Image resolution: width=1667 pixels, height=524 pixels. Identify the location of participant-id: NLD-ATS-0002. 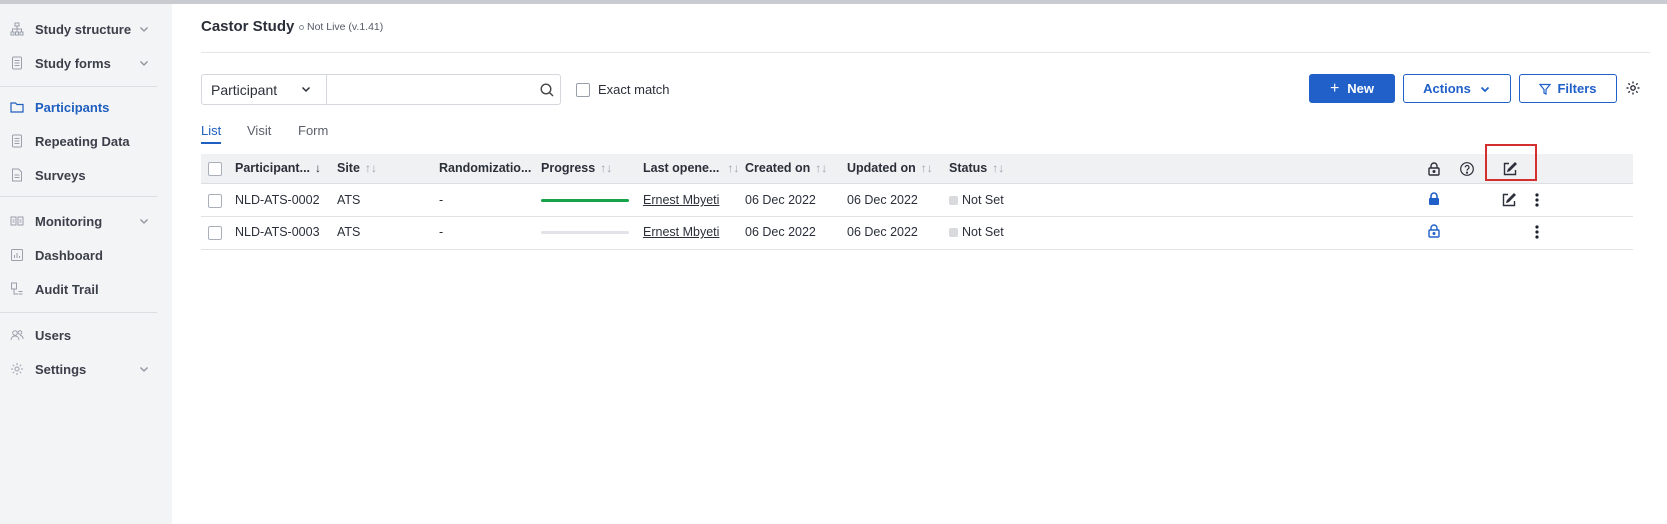
(277, 200).